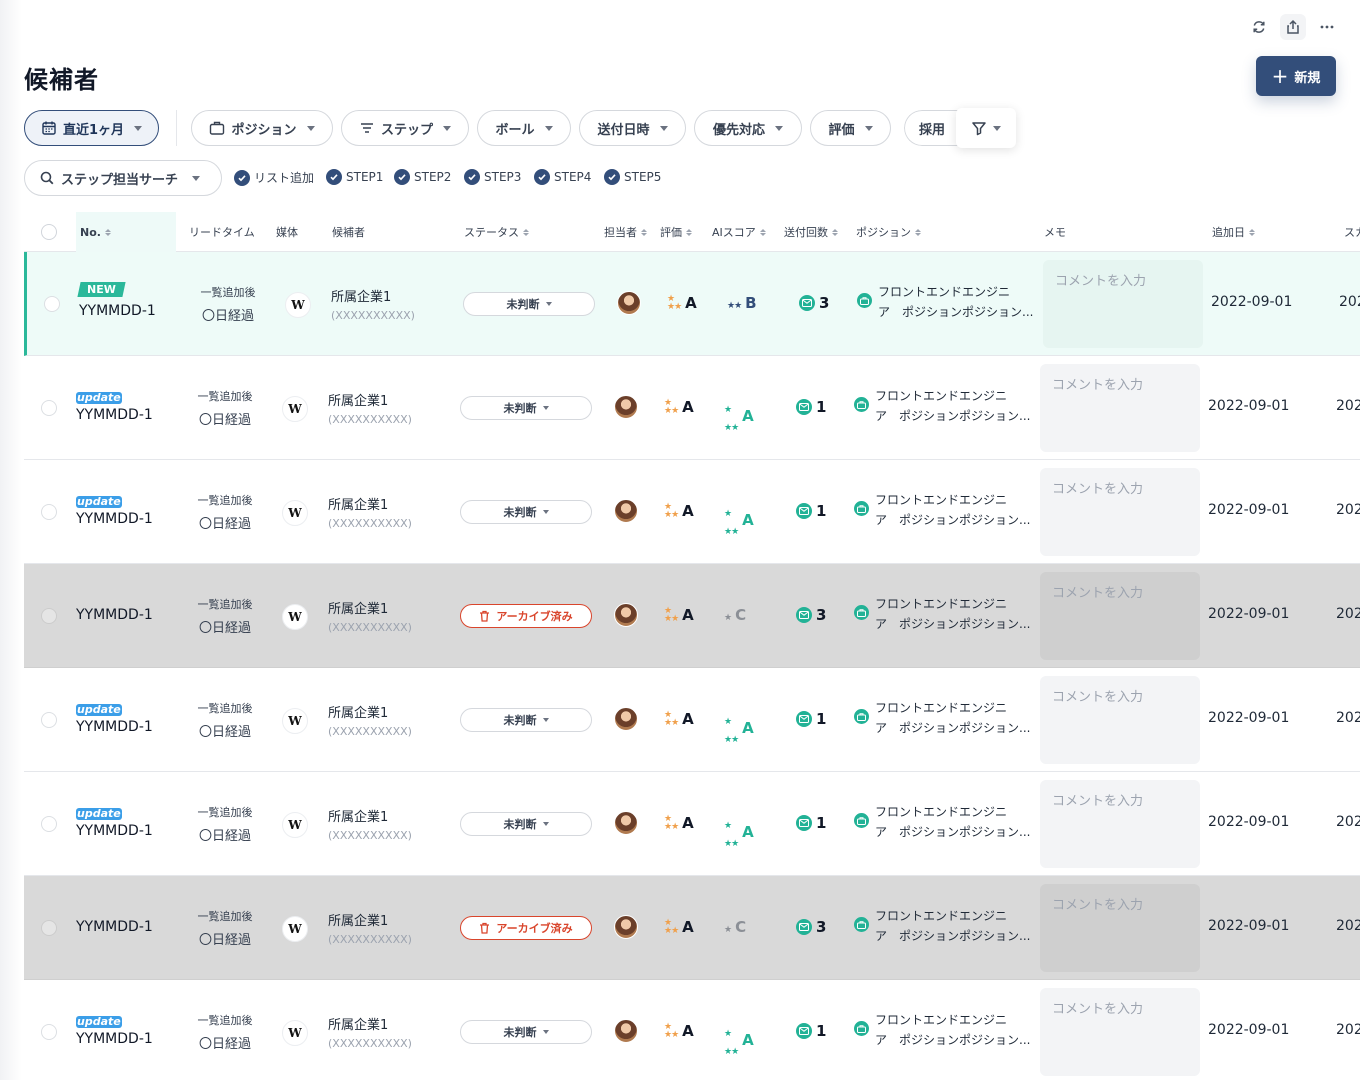  I want to click on check-step5: STEP5, so click(632, 177).